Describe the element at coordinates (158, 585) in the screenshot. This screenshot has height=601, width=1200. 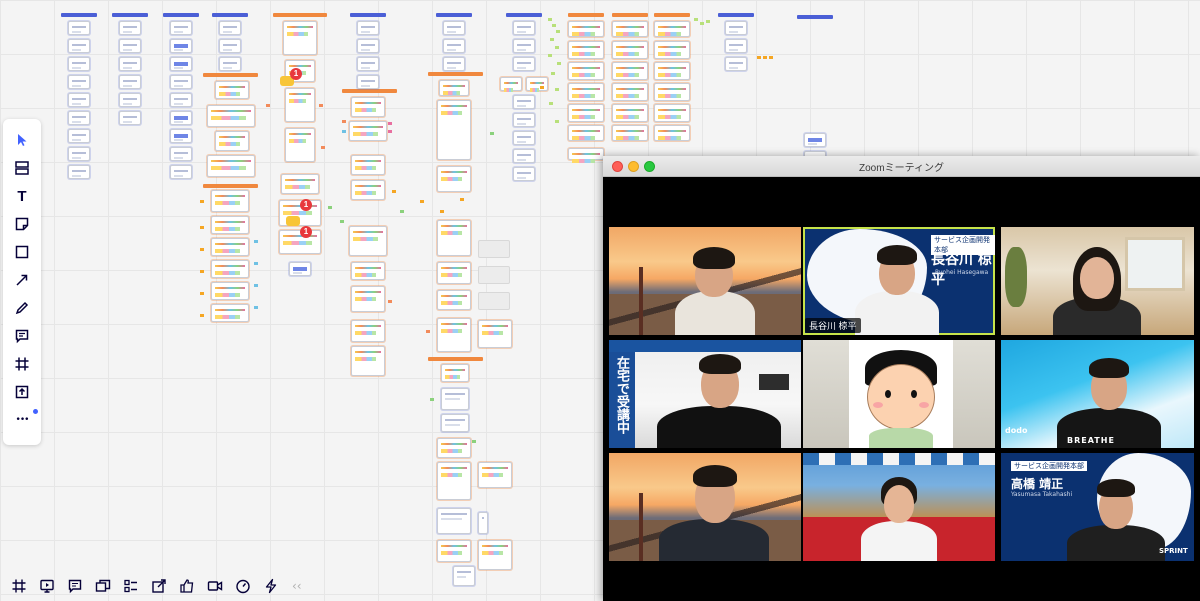
I see `share-screen-button` at that location.